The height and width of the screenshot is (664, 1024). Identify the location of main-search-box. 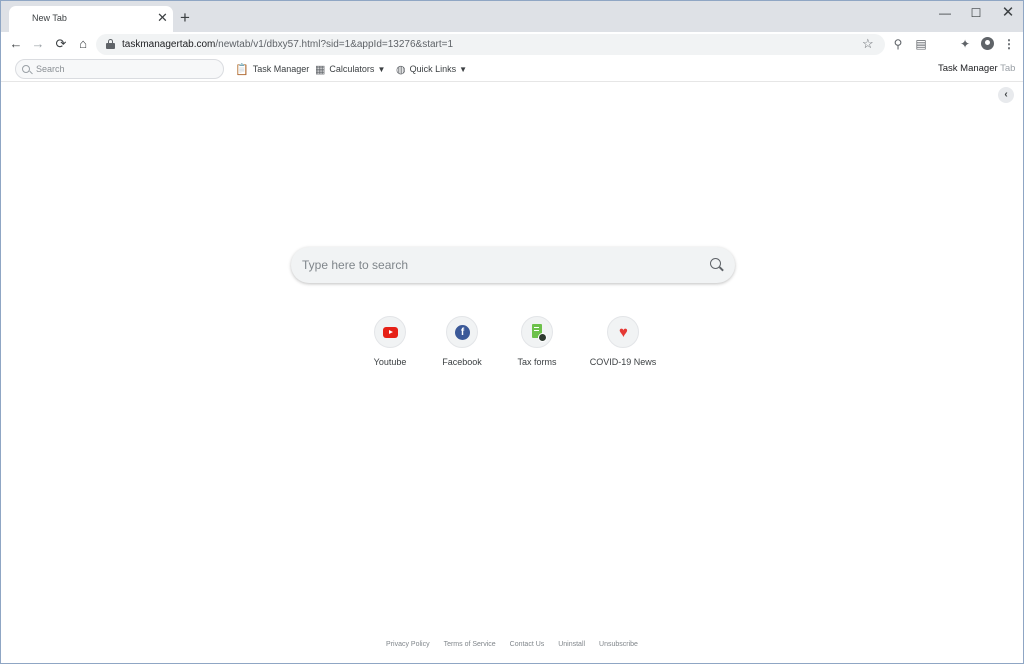
(513, 265).